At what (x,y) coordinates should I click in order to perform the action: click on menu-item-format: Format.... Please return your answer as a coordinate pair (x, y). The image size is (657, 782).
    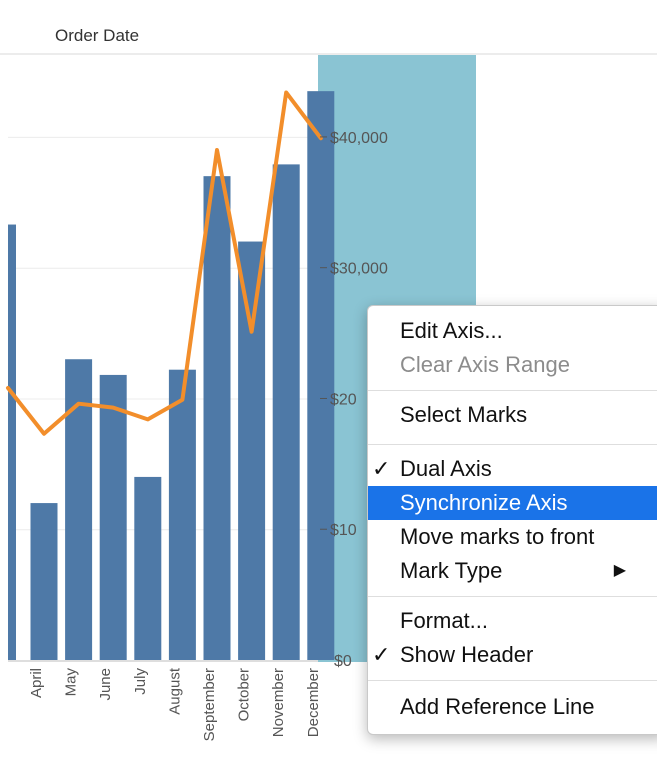
    Looking at the image, I should click on (512, 621).